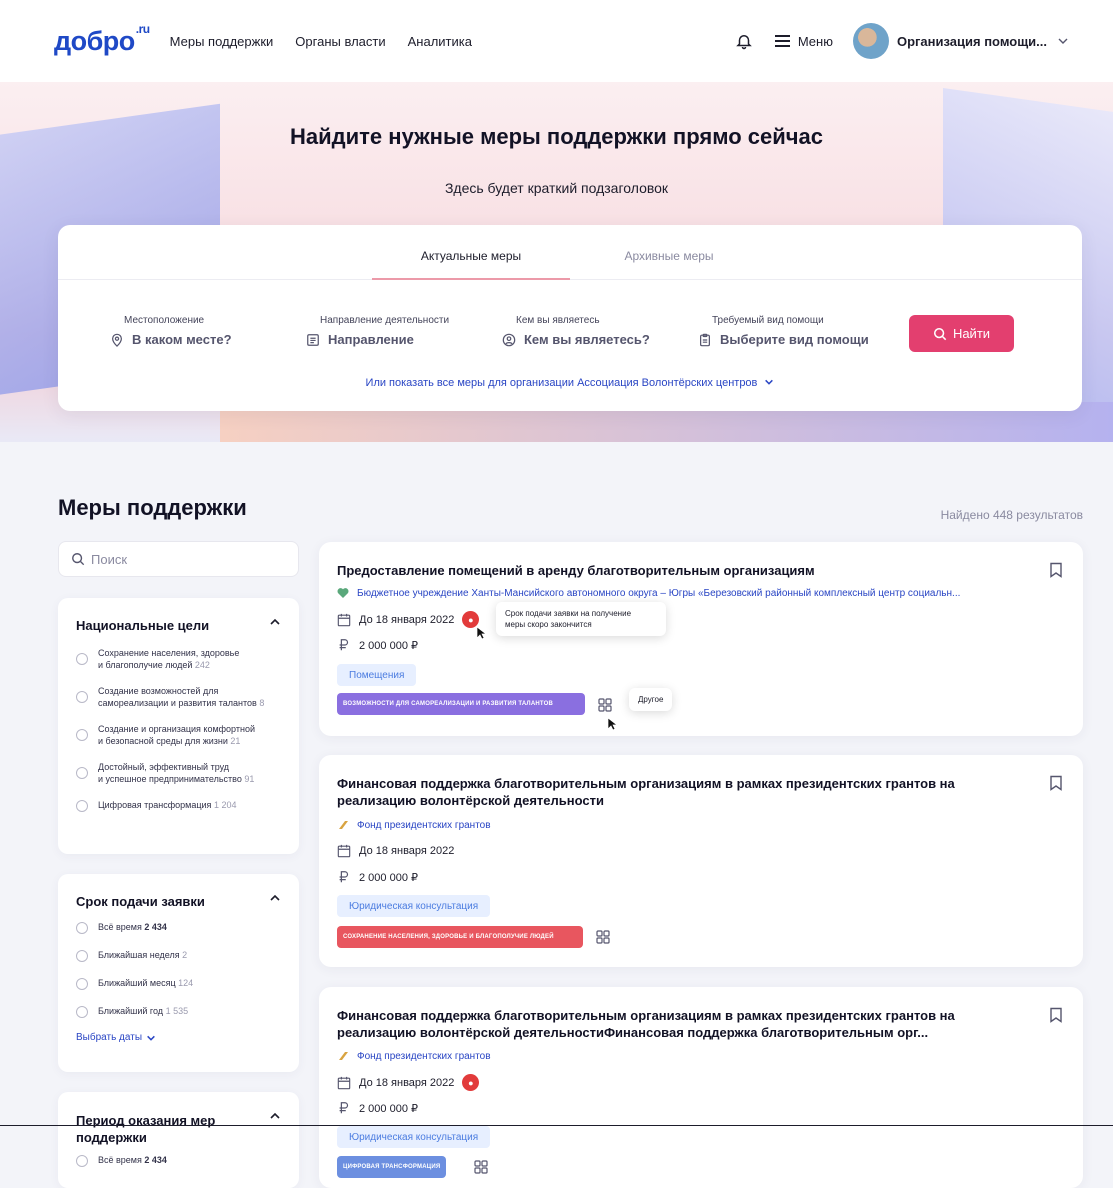 The image size is (1113, 1188). What do you see at coordinates (744, 41) in the screenshot?
I see `bell-icon` at bounding box center [744, 41].